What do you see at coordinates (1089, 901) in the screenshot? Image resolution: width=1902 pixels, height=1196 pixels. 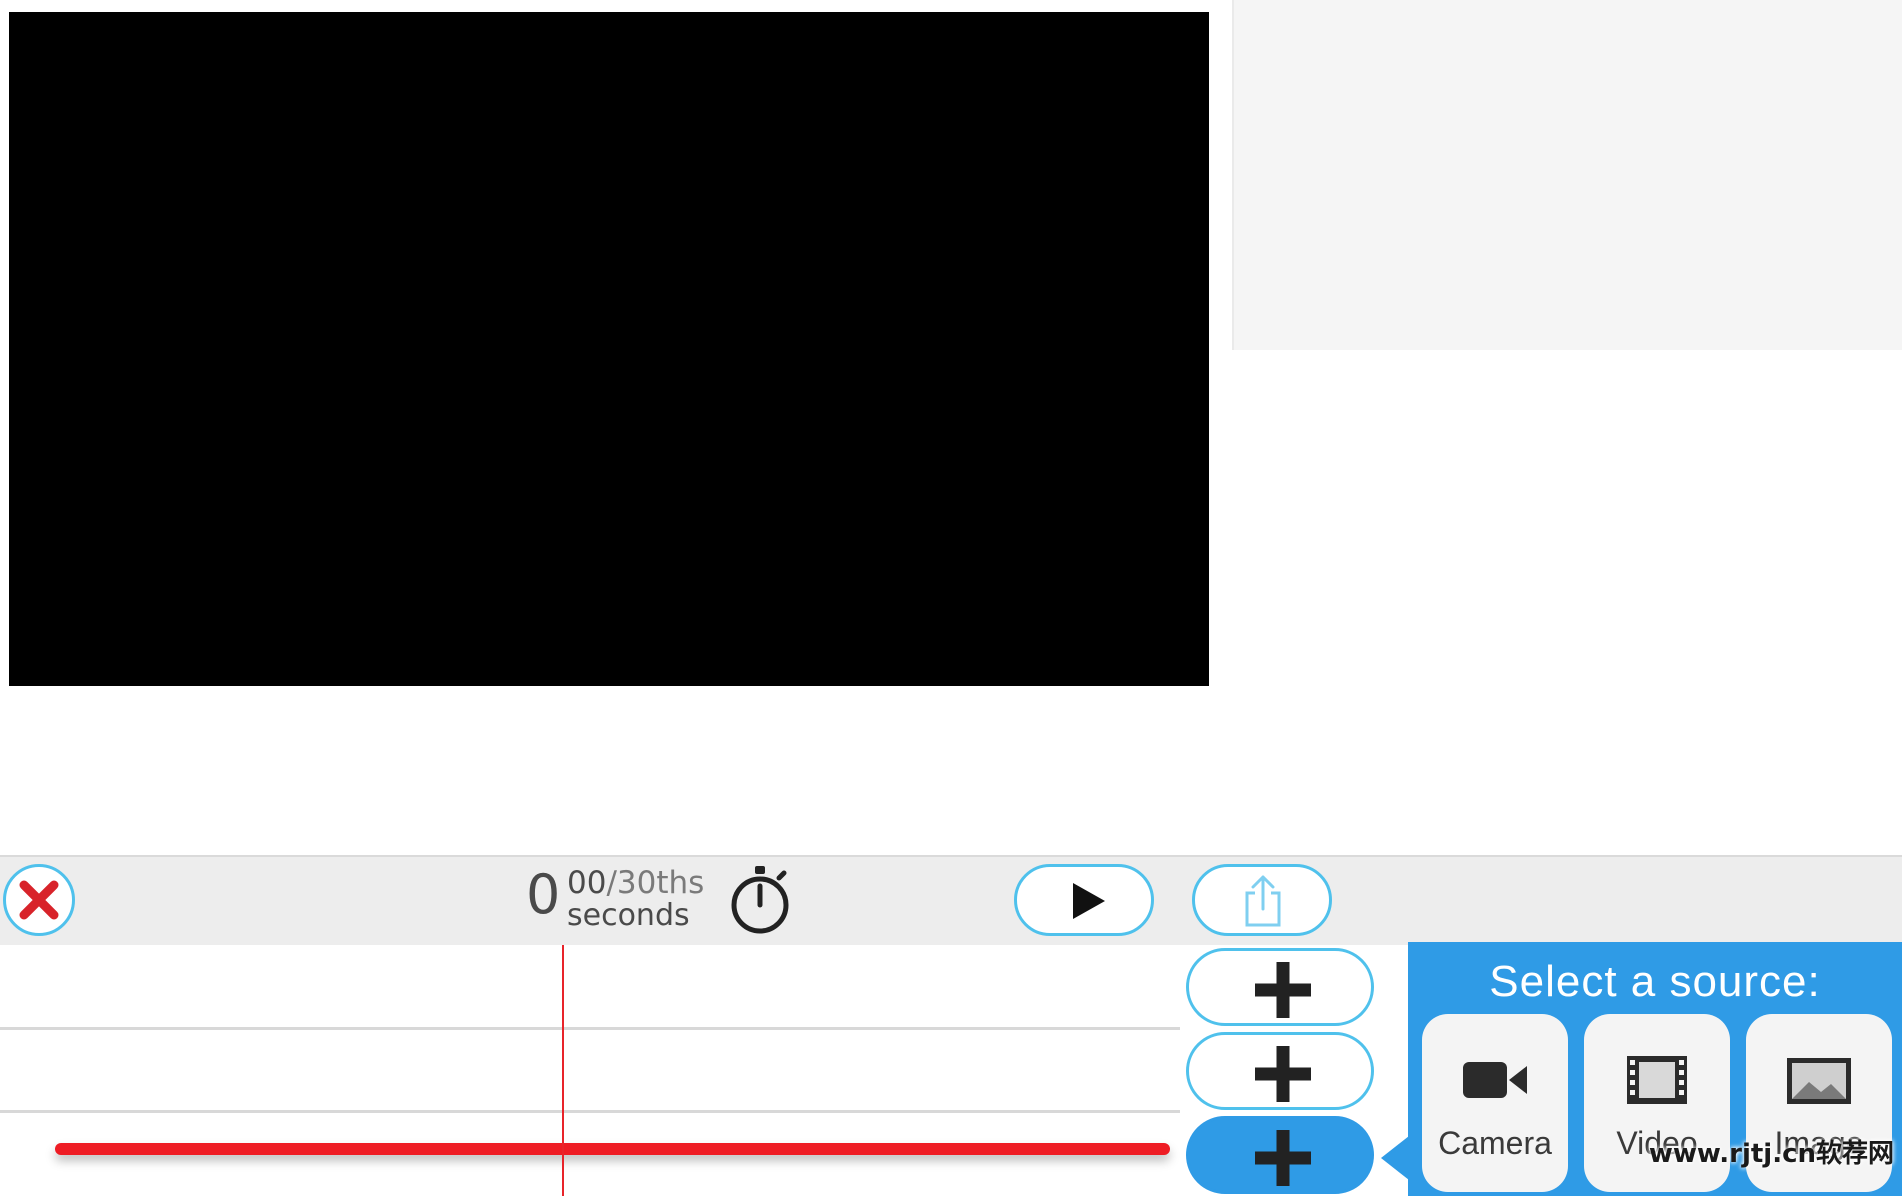 I see `play-icon` at bounding box center [1089, 901].